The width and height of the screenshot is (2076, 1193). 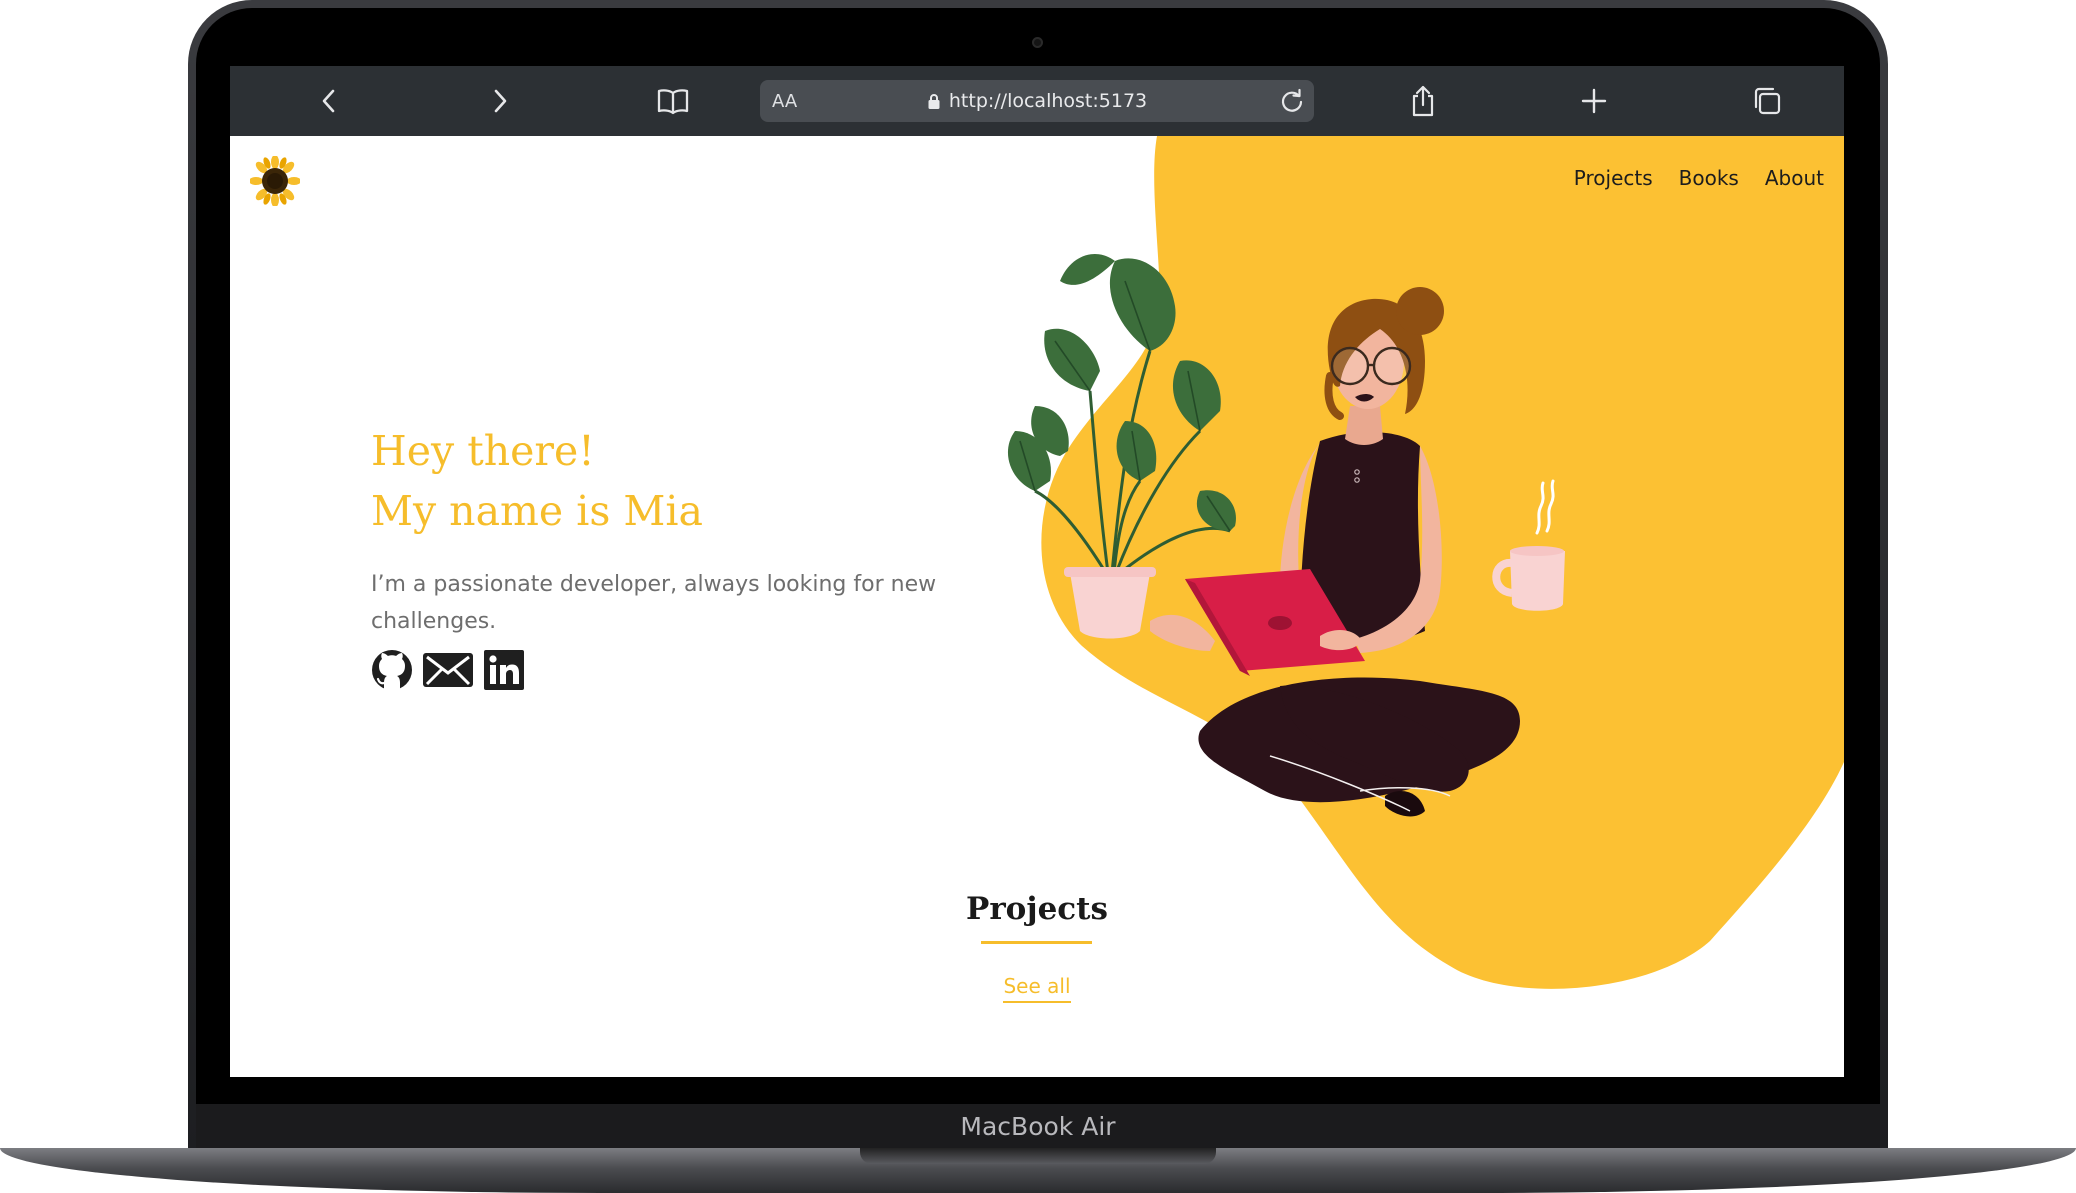 What do you see at coordinates (934, 101) in the screenshot?
I see `lock-icon` at bounding box center [934, 101].